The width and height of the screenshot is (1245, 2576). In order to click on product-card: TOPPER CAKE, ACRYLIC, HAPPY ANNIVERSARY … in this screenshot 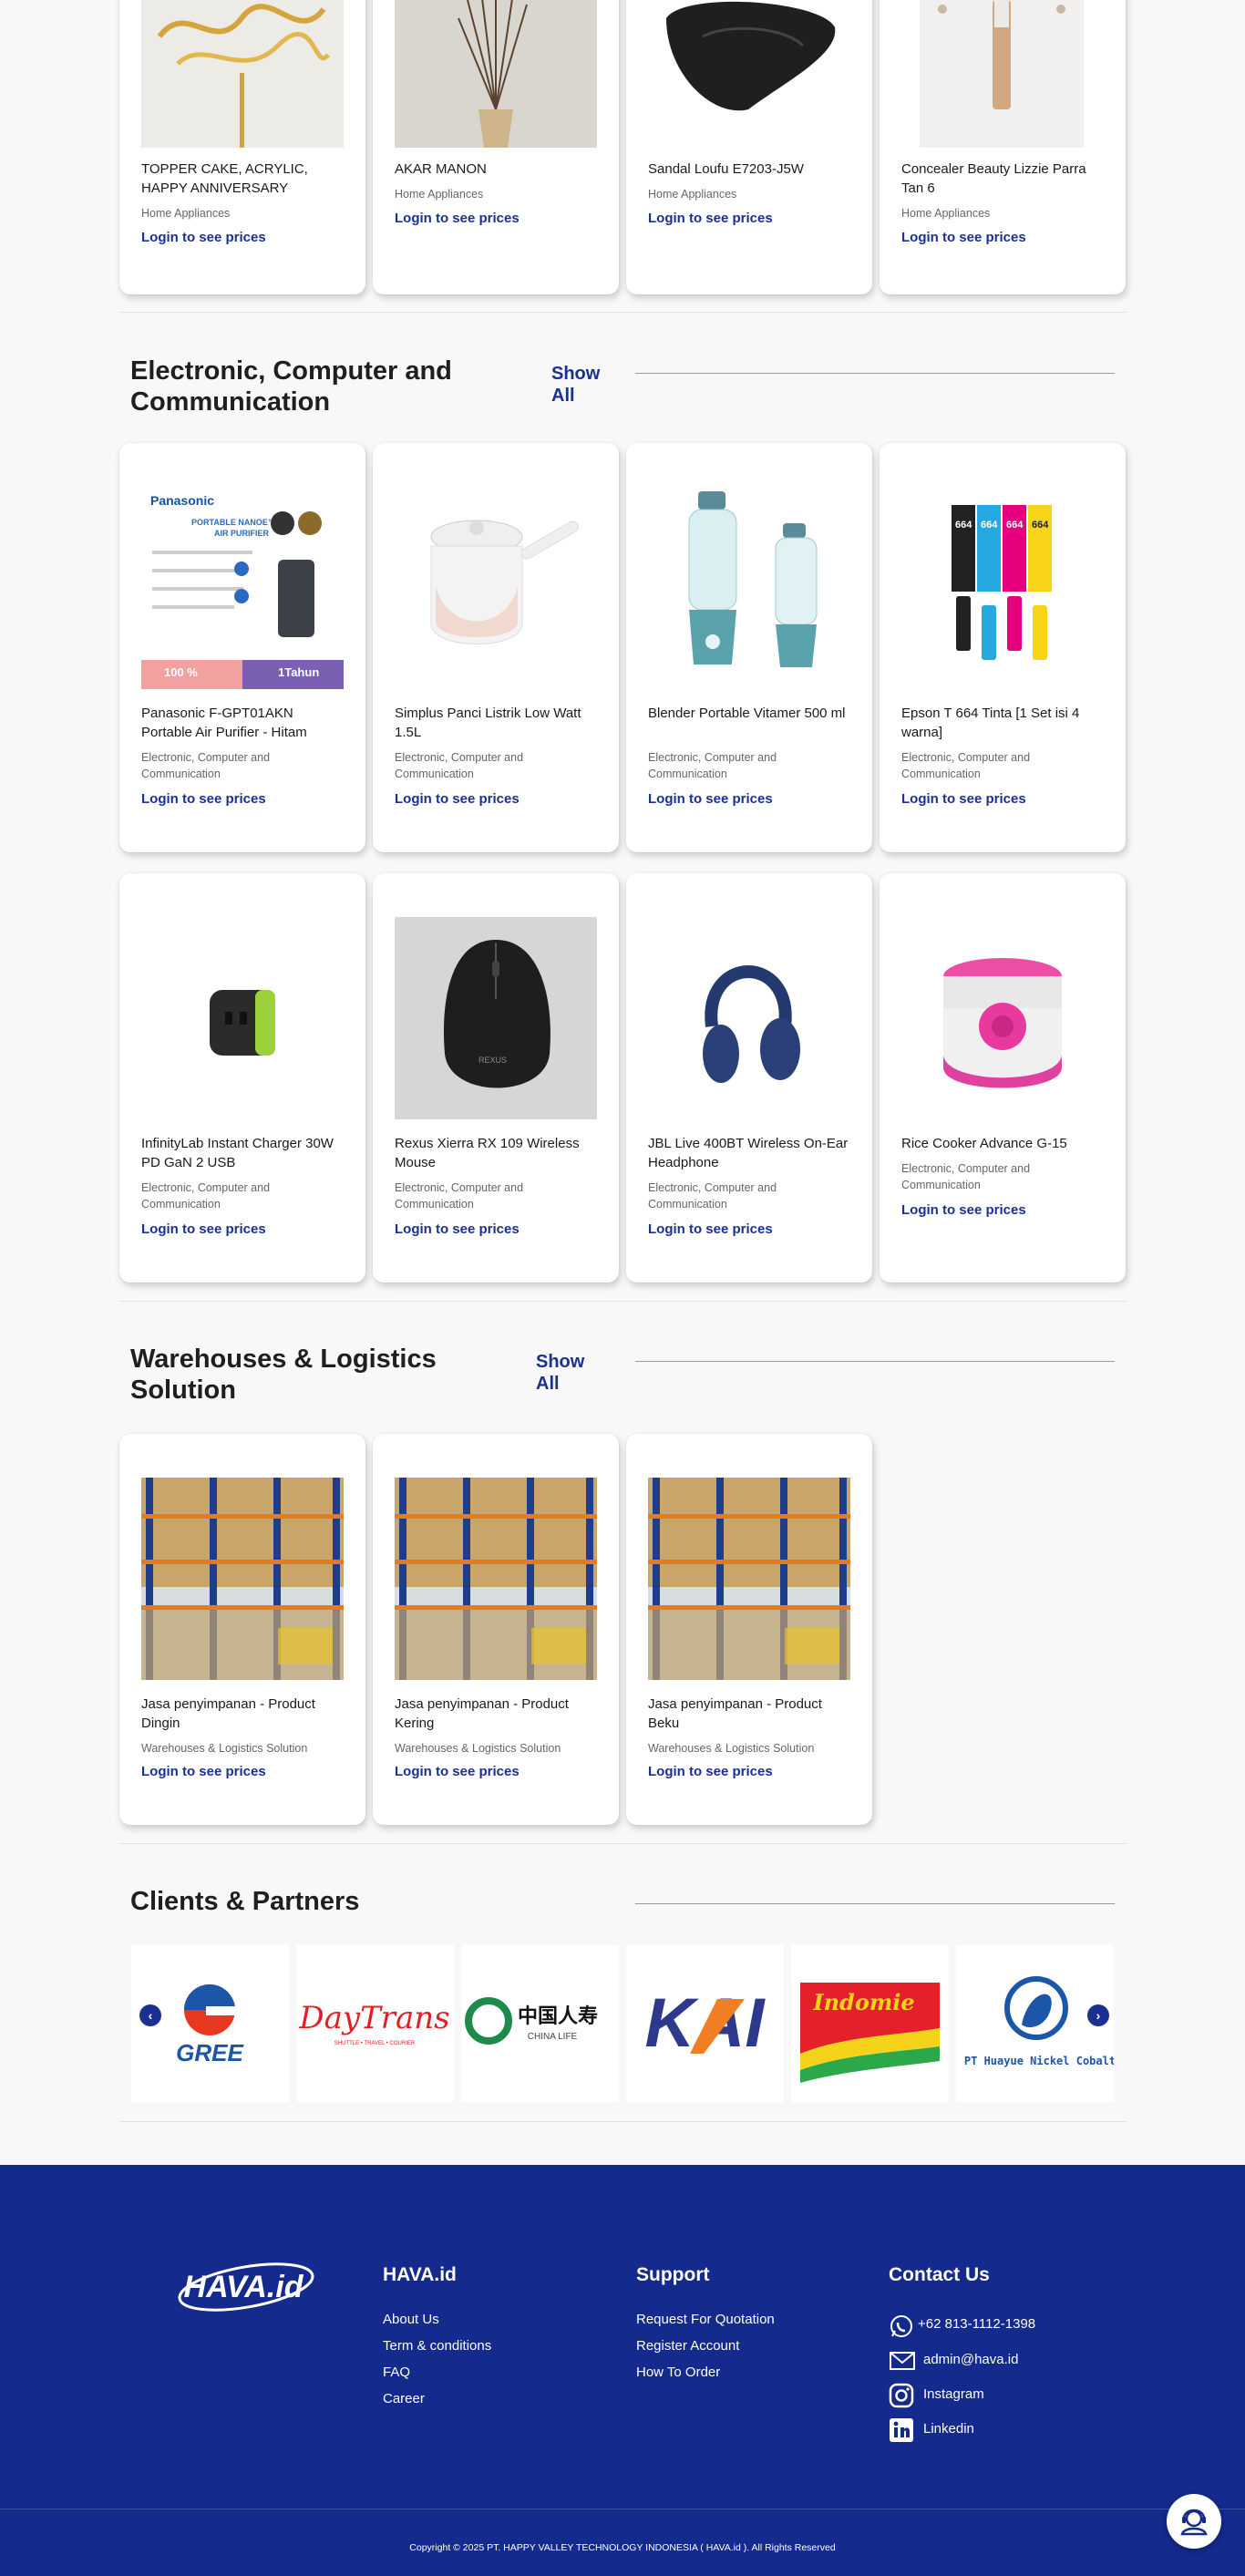, I will do `click(242, 147)`.